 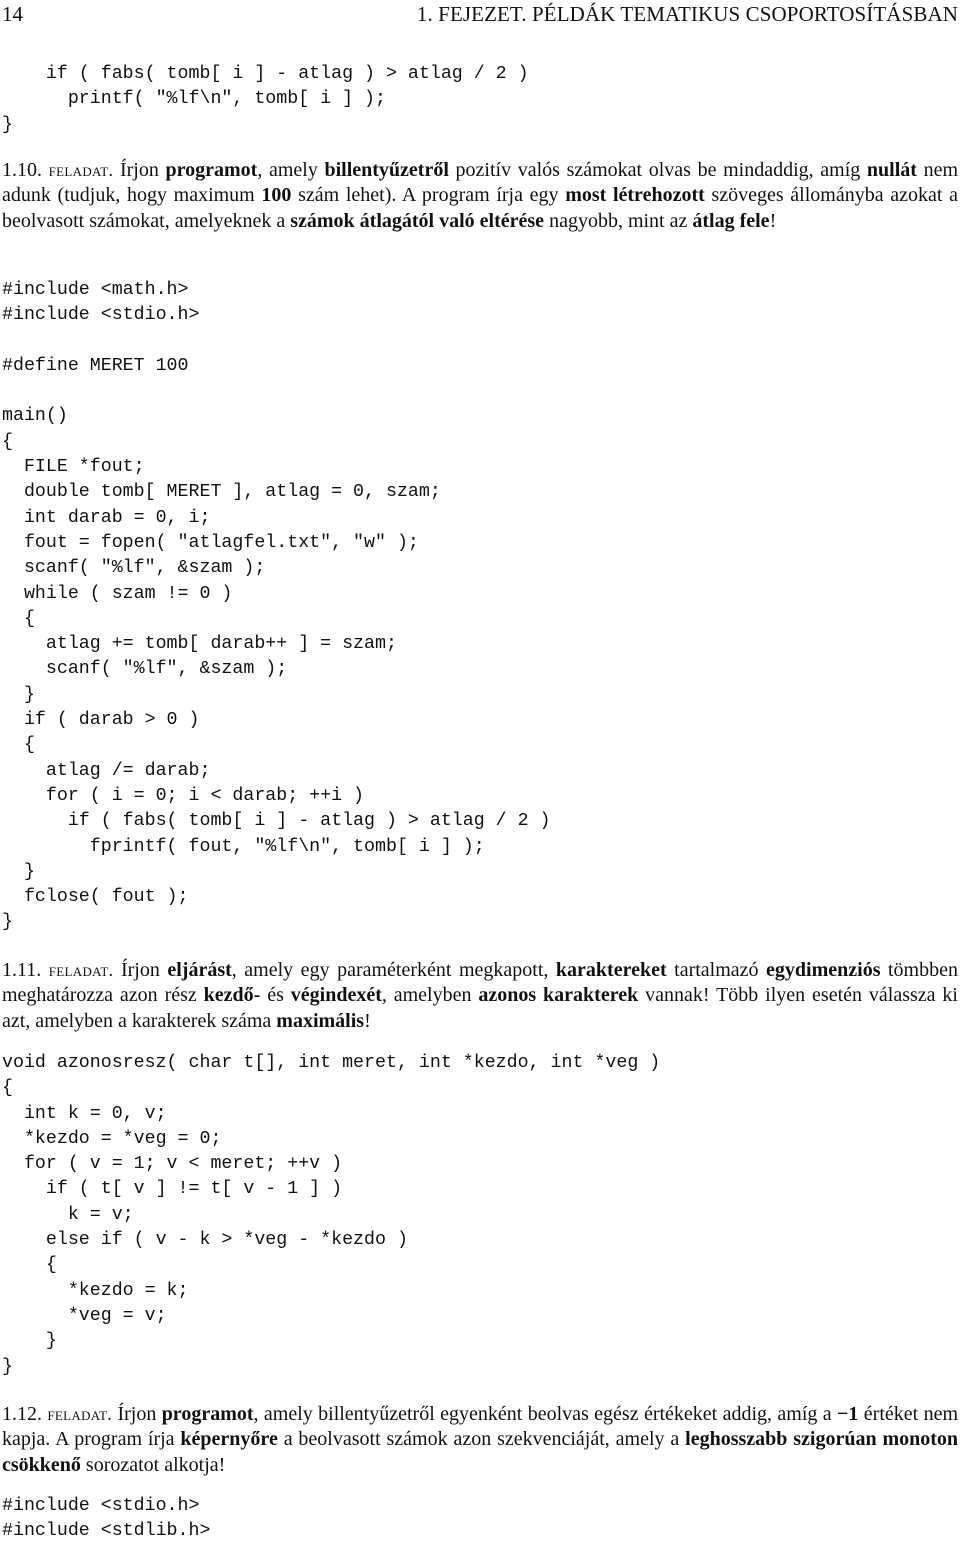 I want to click on code-line: *kezdo = k;, so click(x=95, y=1290).